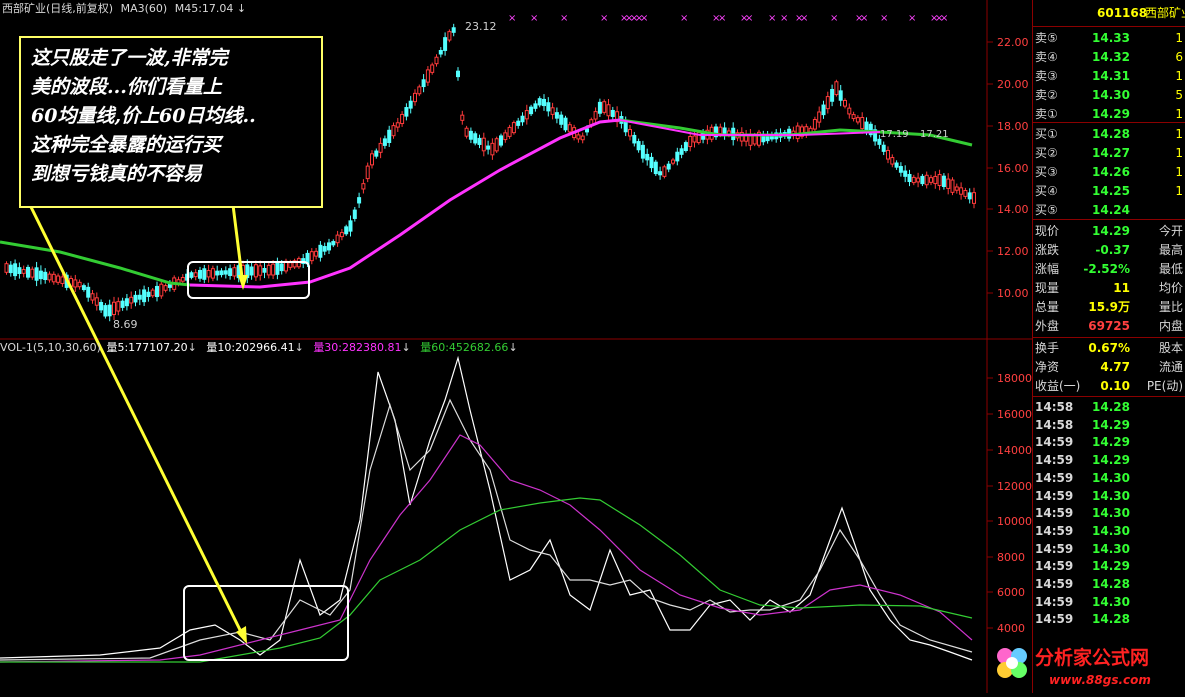 The image size is (1185, 697). What do you see at coordinates (299, 347) in the screenshot?
I see `vol10-arrow-icon: ↓` at bounding box center [299, 347].